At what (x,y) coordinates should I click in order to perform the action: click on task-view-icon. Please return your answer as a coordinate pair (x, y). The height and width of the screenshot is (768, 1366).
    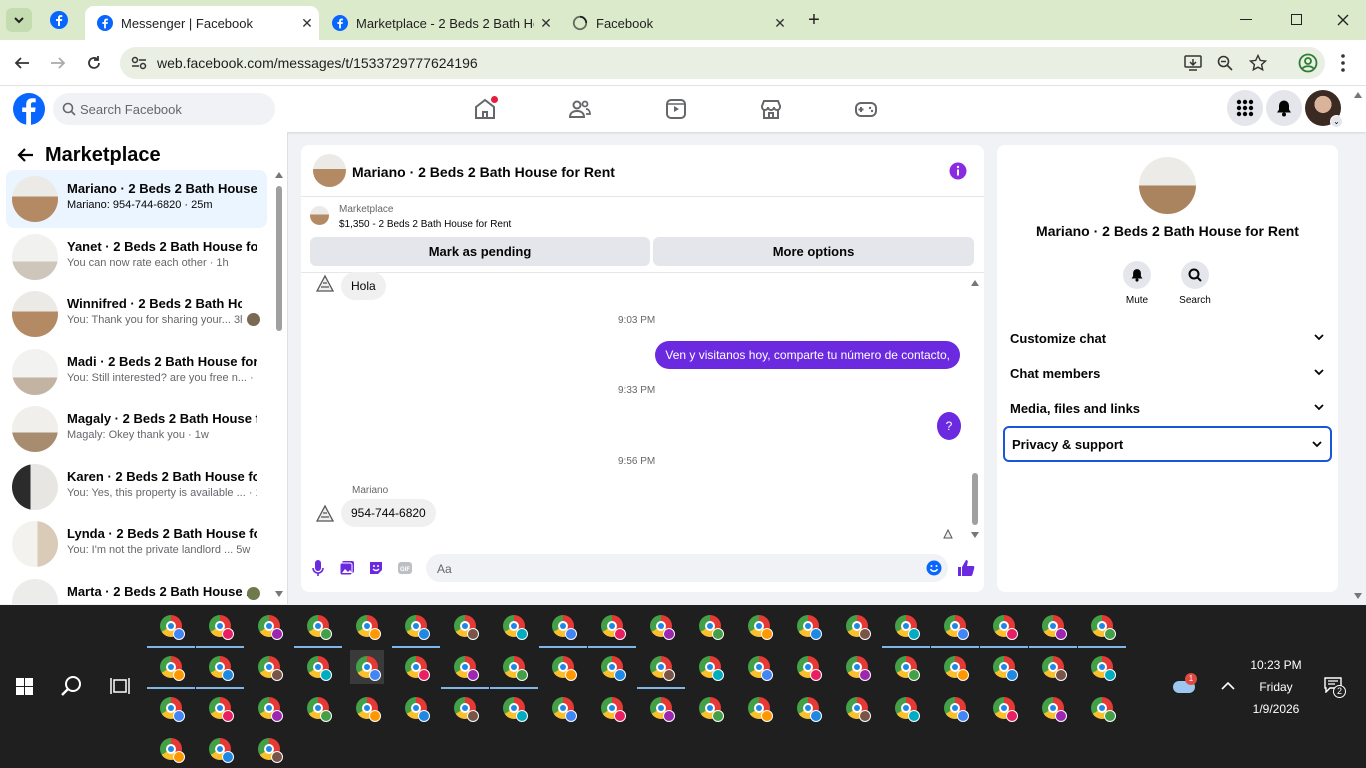
    Looking at the image, I should click on (120, 686).